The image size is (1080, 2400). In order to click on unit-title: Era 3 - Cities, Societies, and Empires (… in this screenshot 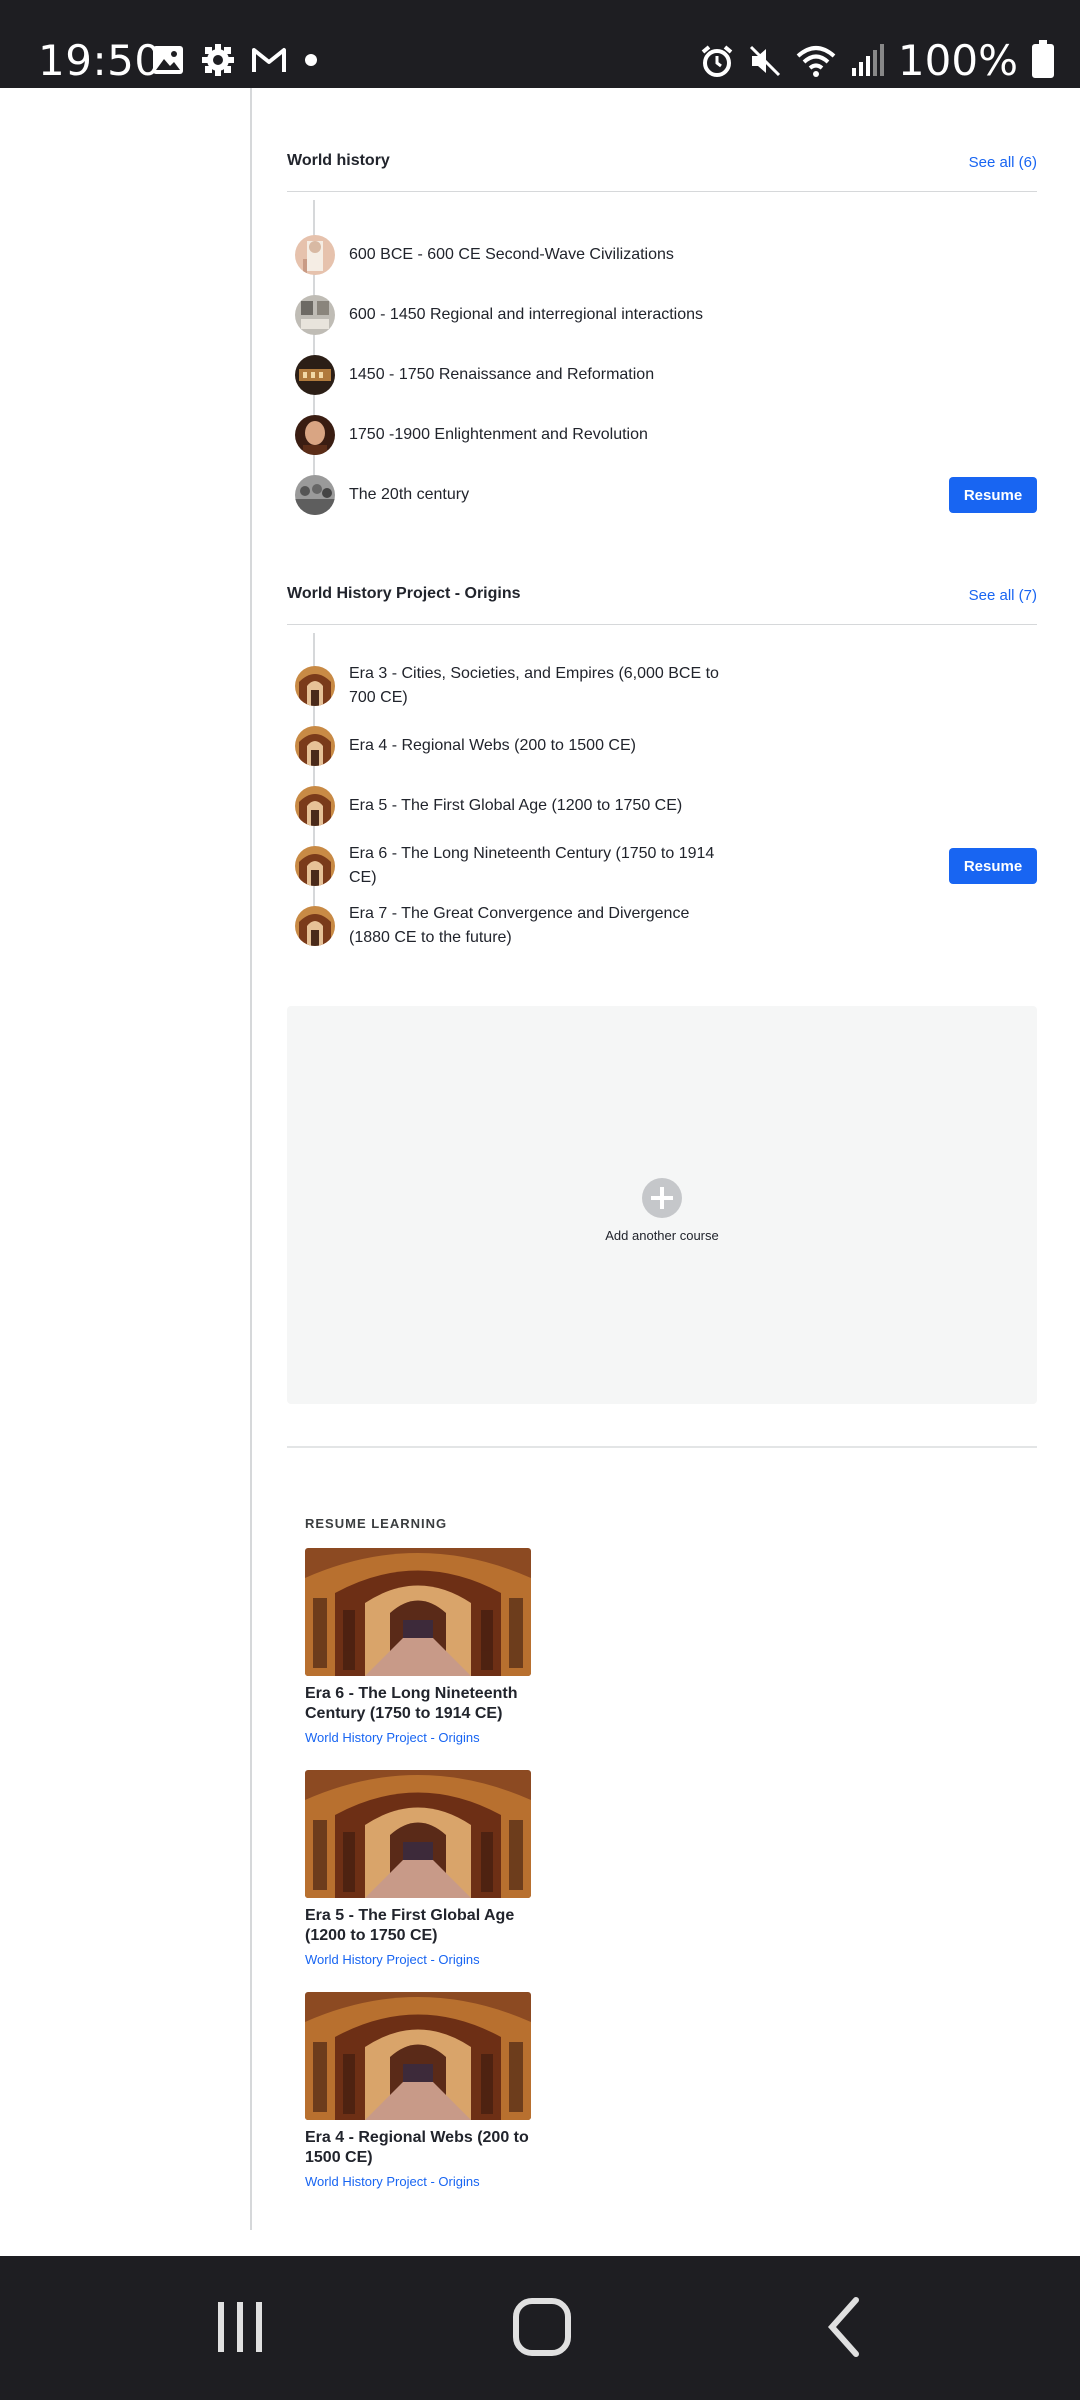, I will do `click(534, 685)`.